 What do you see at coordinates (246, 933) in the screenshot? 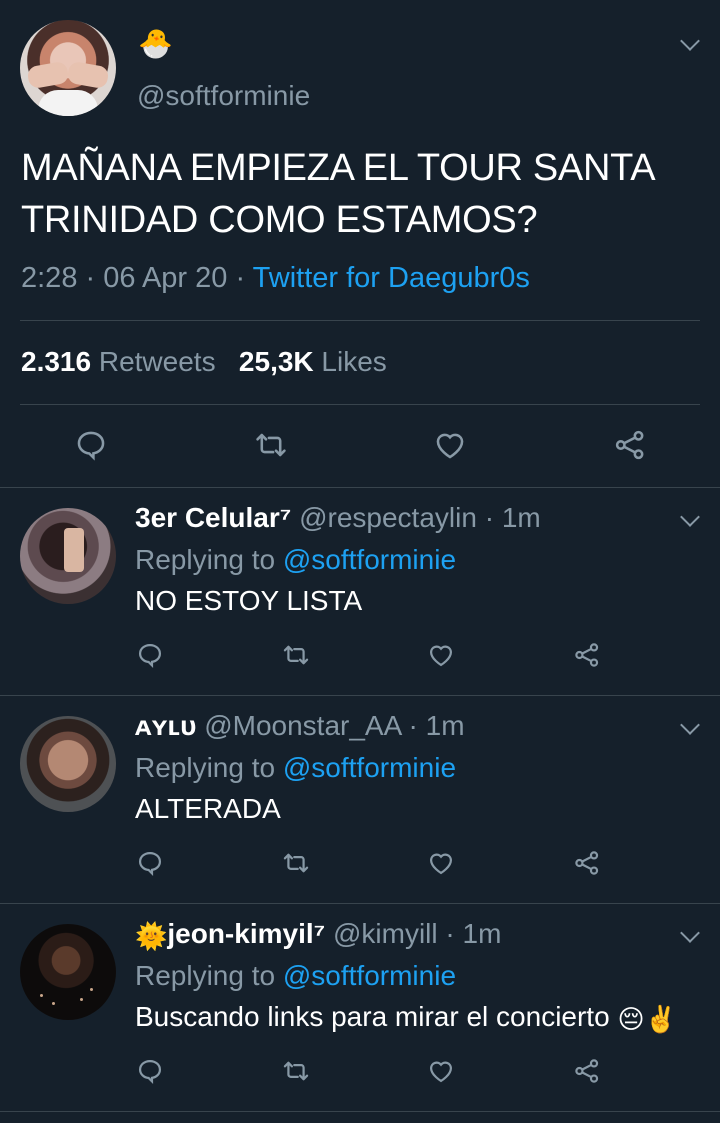
I see `display-name: jeon-kimyil⁷` at bounding box center [246, 933].